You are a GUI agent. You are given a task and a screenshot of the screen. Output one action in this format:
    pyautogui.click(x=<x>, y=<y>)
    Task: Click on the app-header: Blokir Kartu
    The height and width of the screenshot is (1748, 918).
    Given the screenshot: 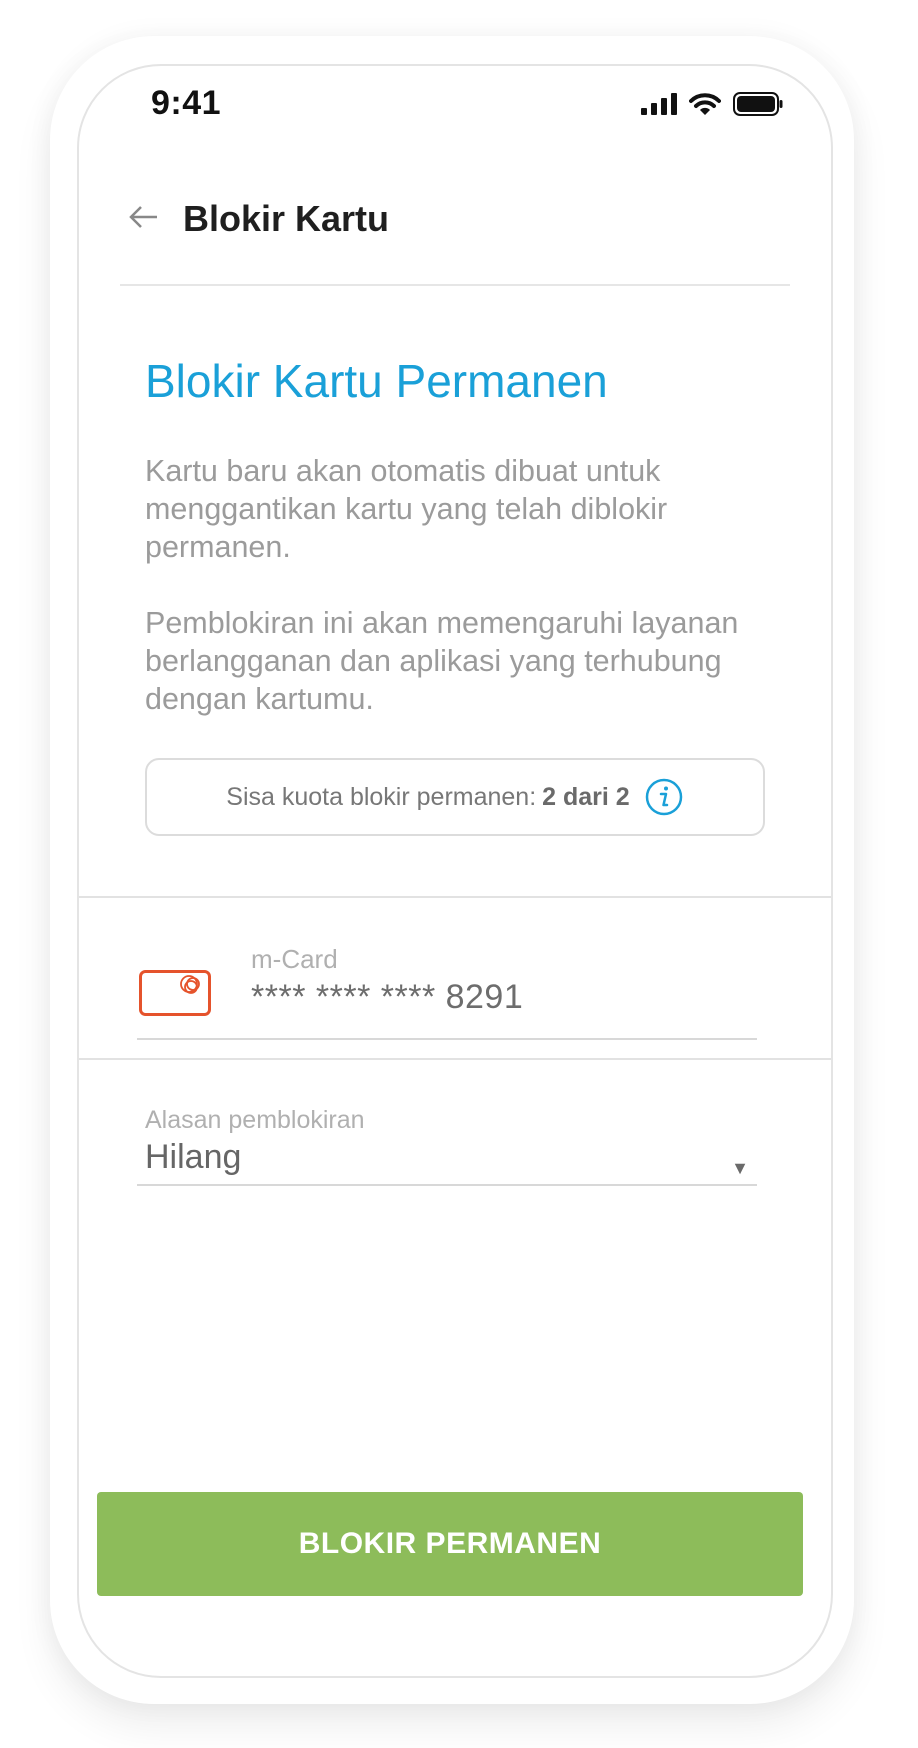 What is the action you would take?
    pyautogui.click(x=455, y=228)
    